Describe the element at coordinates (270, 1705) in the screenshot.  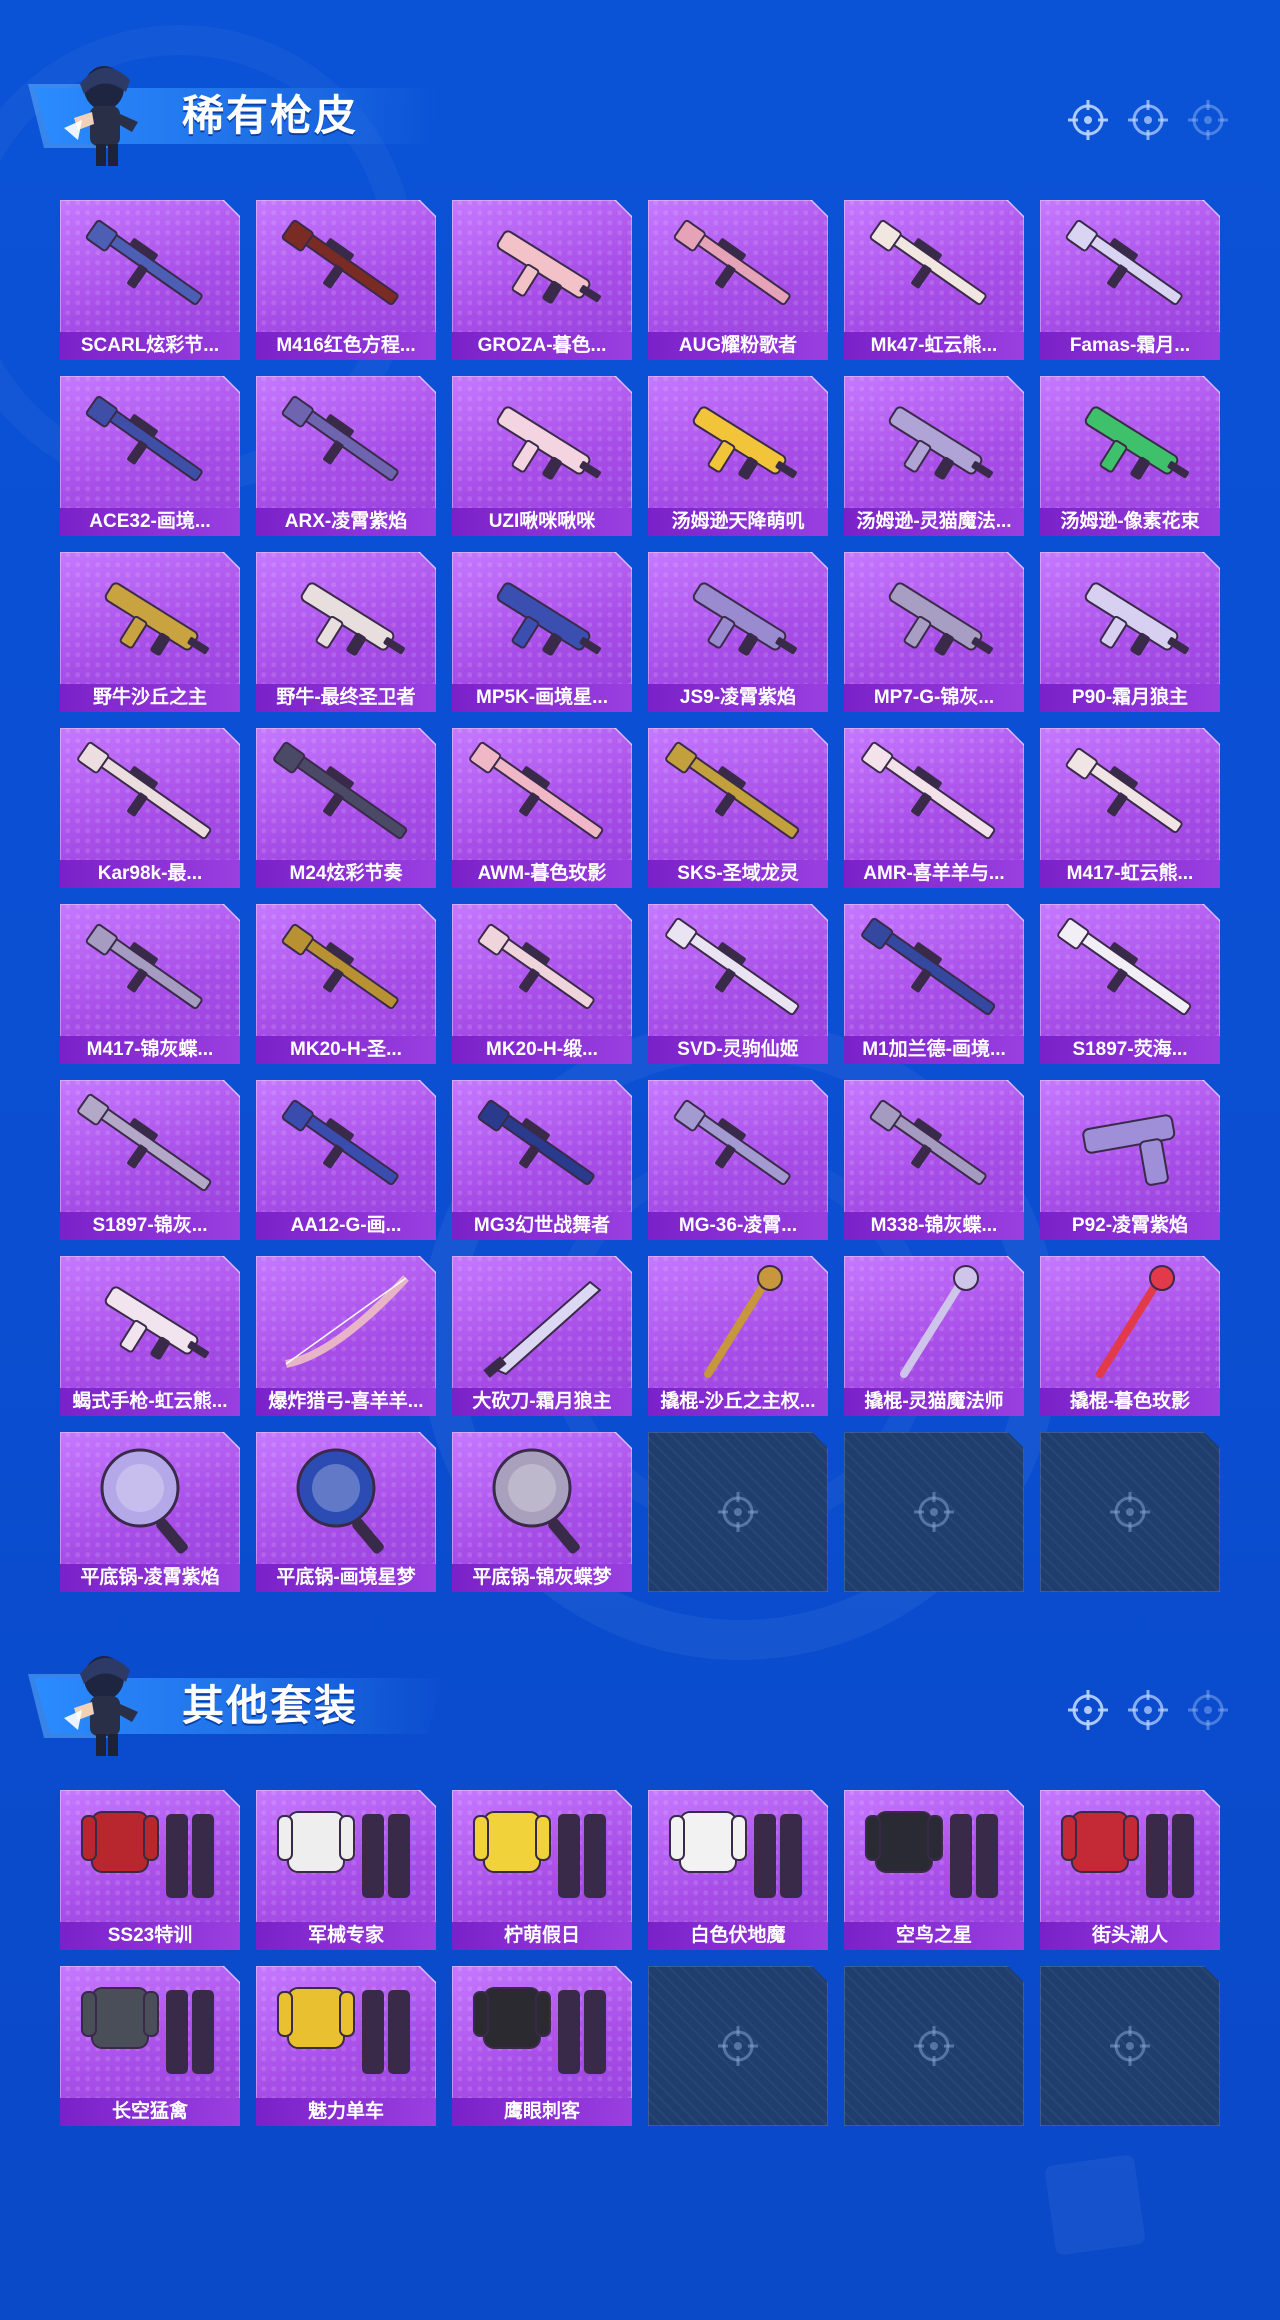
I see `section-title: 其他套装` at that location.